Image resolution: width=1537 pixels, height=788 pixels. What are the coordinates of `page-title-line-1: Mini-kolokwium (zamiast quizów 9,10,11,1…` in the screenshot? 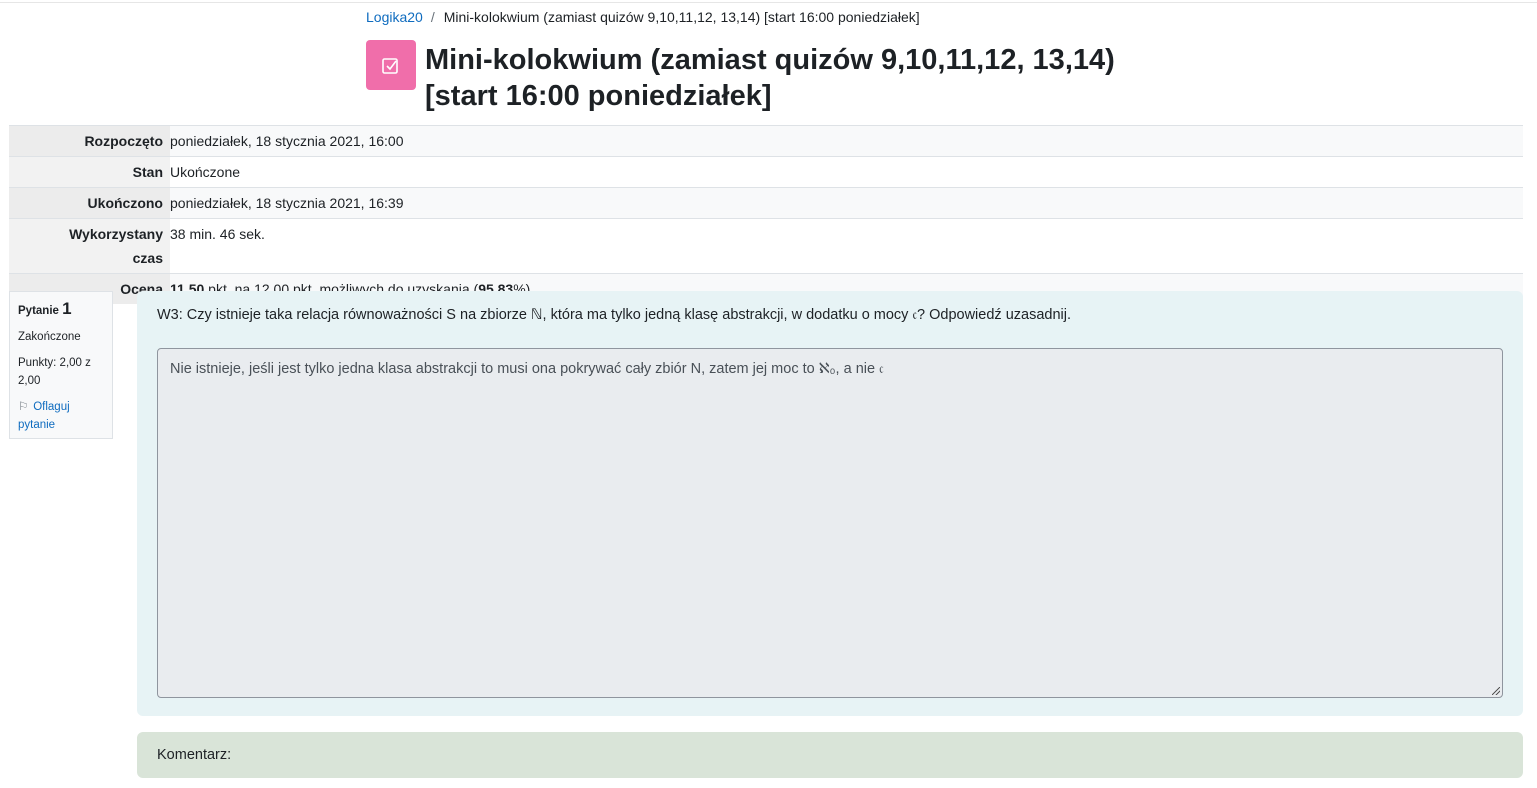 It's located at (770, 60).